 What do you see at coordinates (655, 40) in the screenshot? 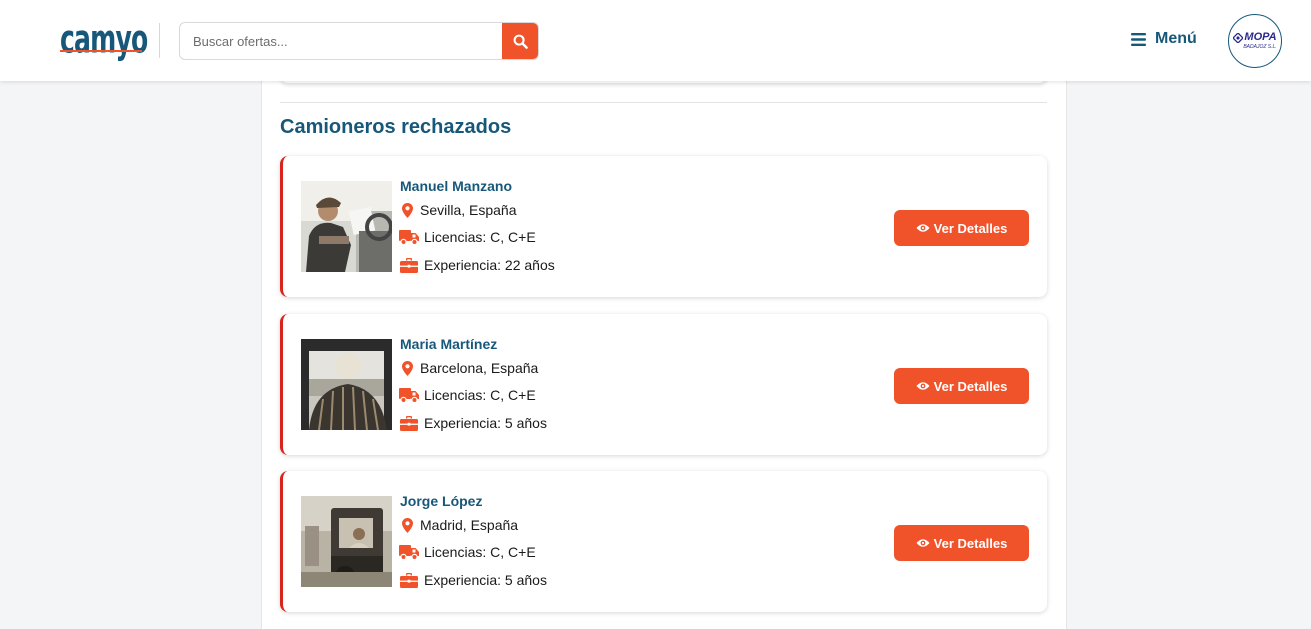
I see `top-header: camyo Menú MOPA BADAJOZ S.L.` at bounding box center [655, 40].